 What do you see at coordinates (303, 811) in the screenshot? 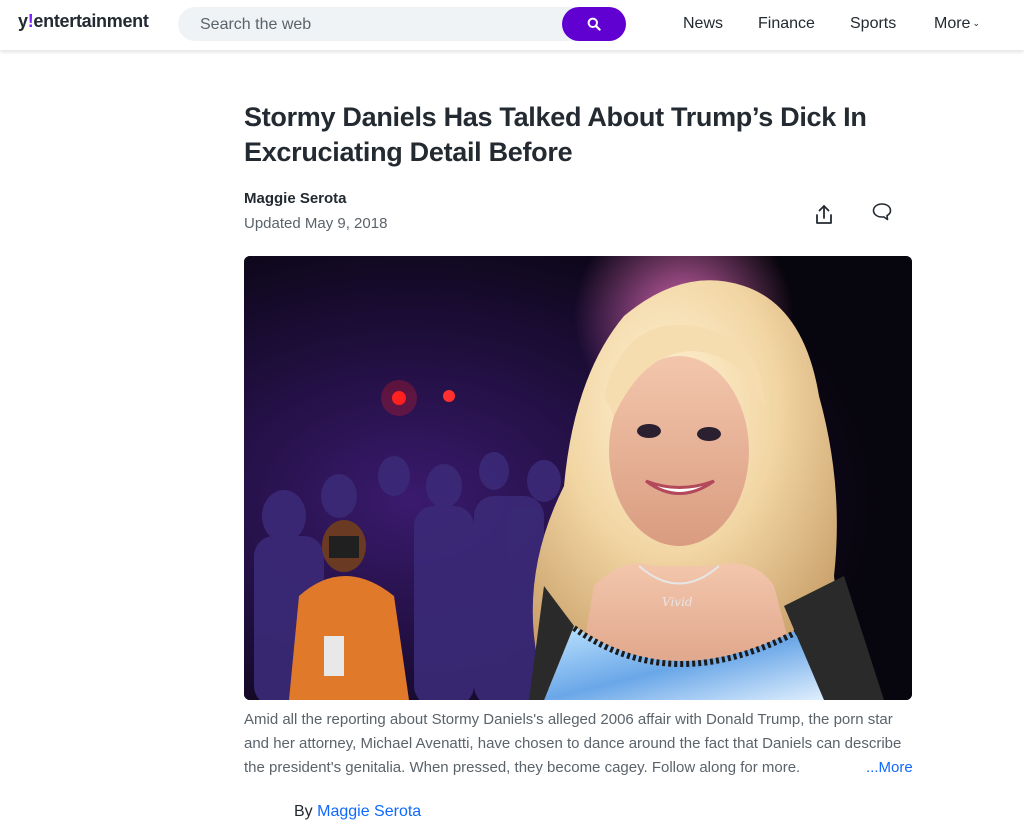
I see `byline-prefix: By` at bounding box center [303, 811].